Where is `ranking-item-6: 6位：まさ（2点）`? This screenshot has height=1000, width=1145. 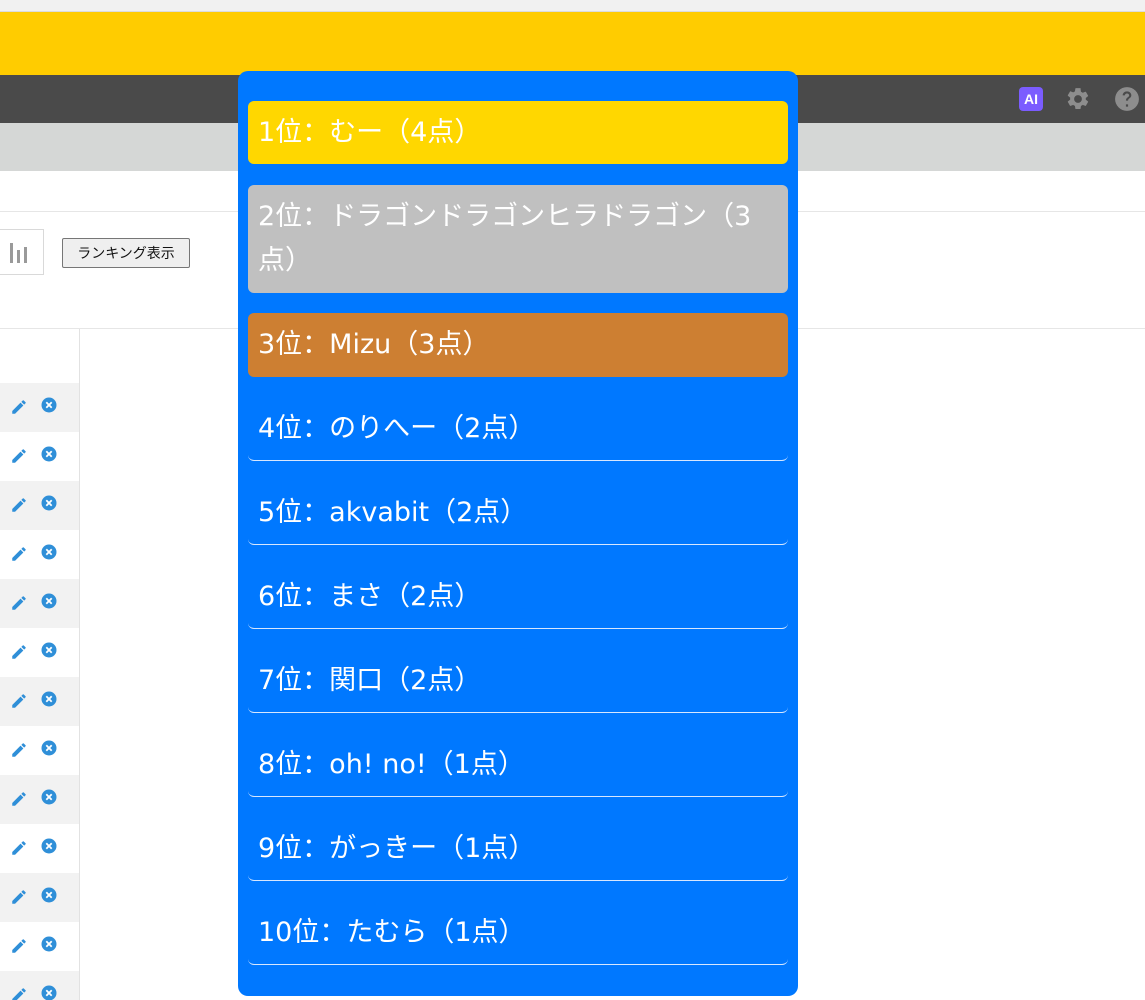
ranking-item-6: 6位：まさ（2点） is located at coordinates (518, 597).